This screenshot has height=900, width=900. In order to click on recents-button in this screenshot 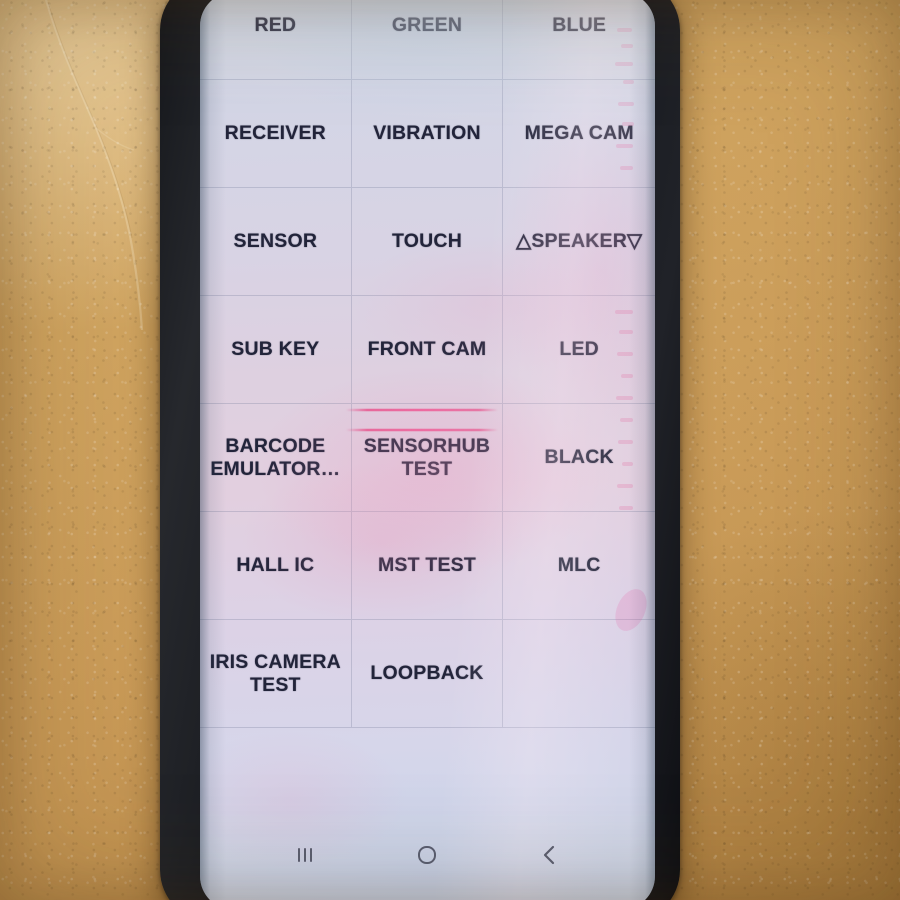, I will do `click(305, 855)`.